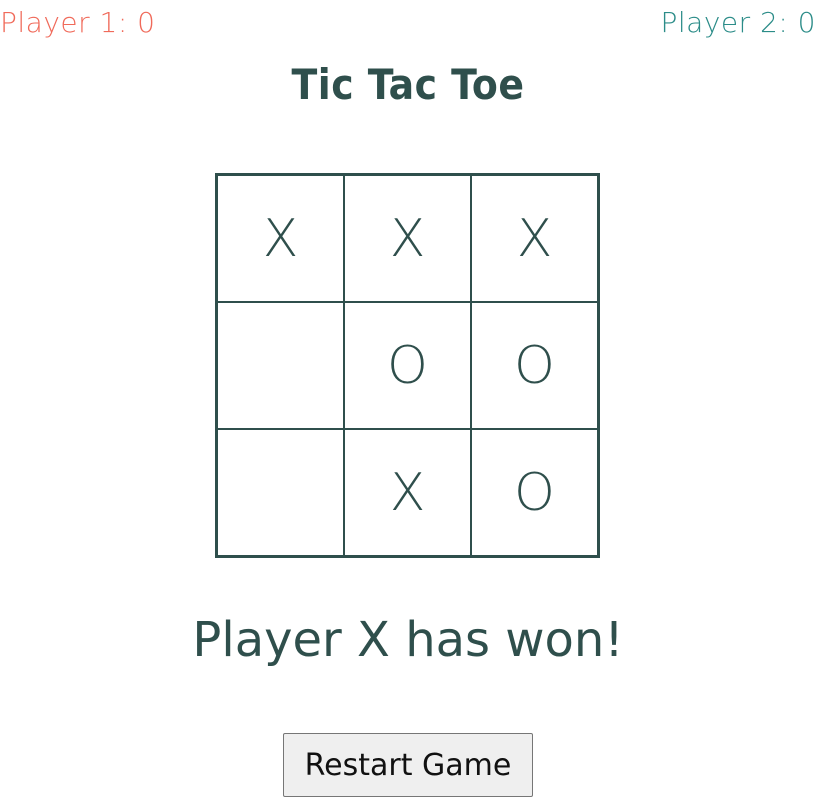 Image resolution: width=816 pixels, height=808 pixels. I want to click on game-status: Player X has won!, so click(408, 640).